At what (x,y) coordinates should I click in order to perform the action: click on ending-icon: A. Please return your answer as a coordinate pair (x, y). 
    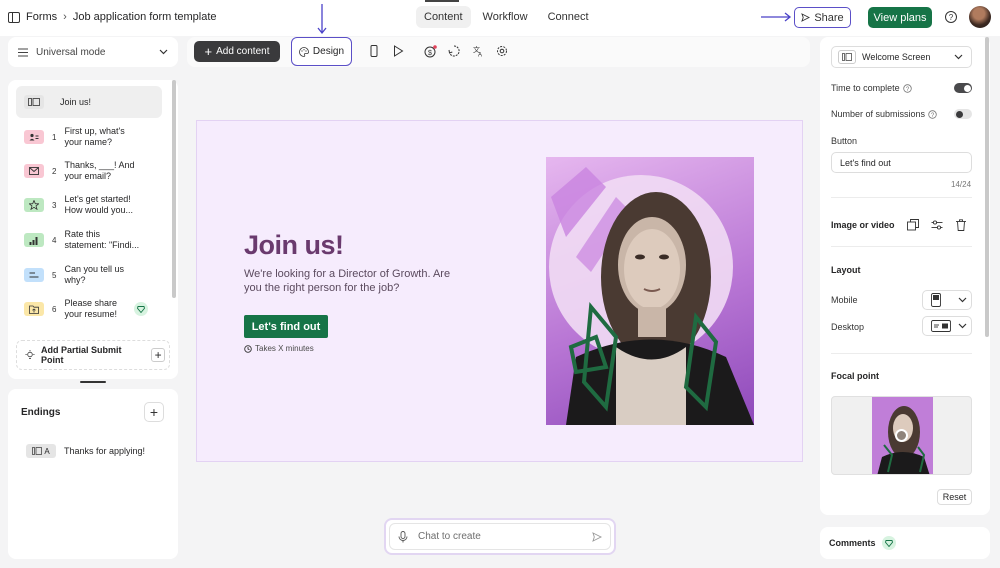
    Looking at the image, I should click on (41, 451).